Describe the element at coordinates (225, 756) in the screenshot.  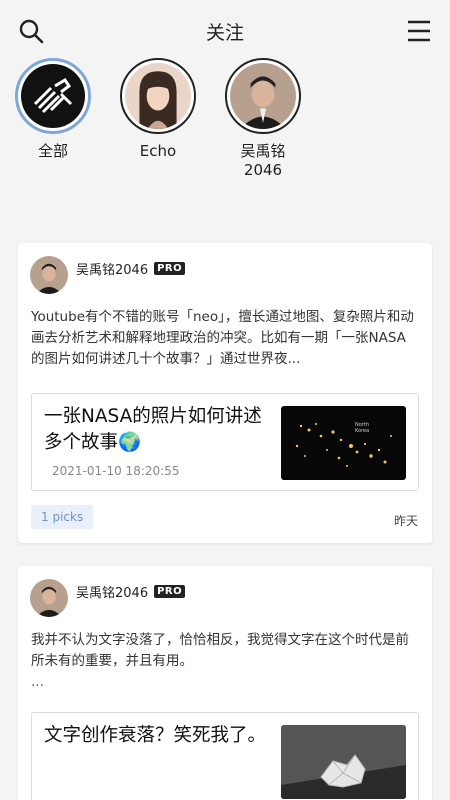
I see `linked-article-card: 文字创作衰落？笑死我了。` at that location.